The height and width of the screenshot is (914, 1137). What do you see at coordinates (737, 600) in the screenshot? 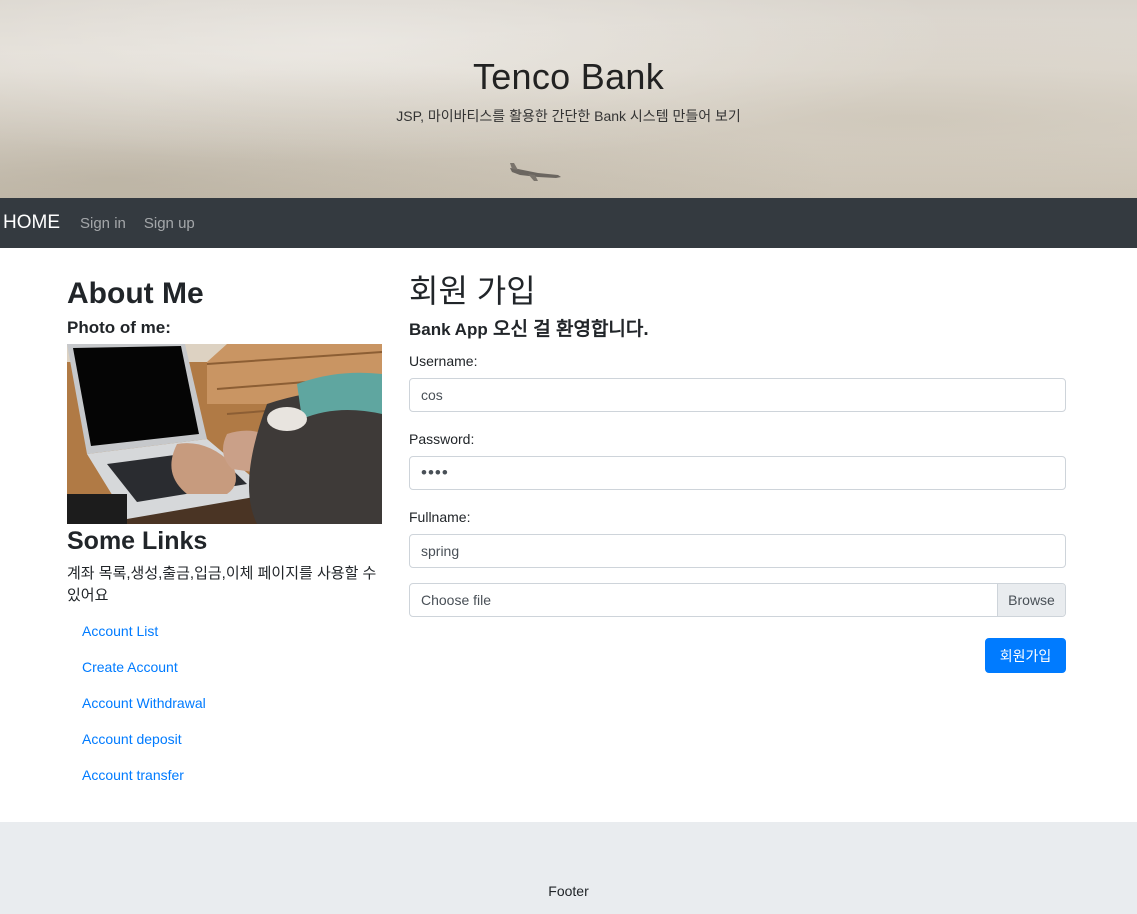
I see `file-upload-input: Choose file Browse` at bounding box center [737, 600].